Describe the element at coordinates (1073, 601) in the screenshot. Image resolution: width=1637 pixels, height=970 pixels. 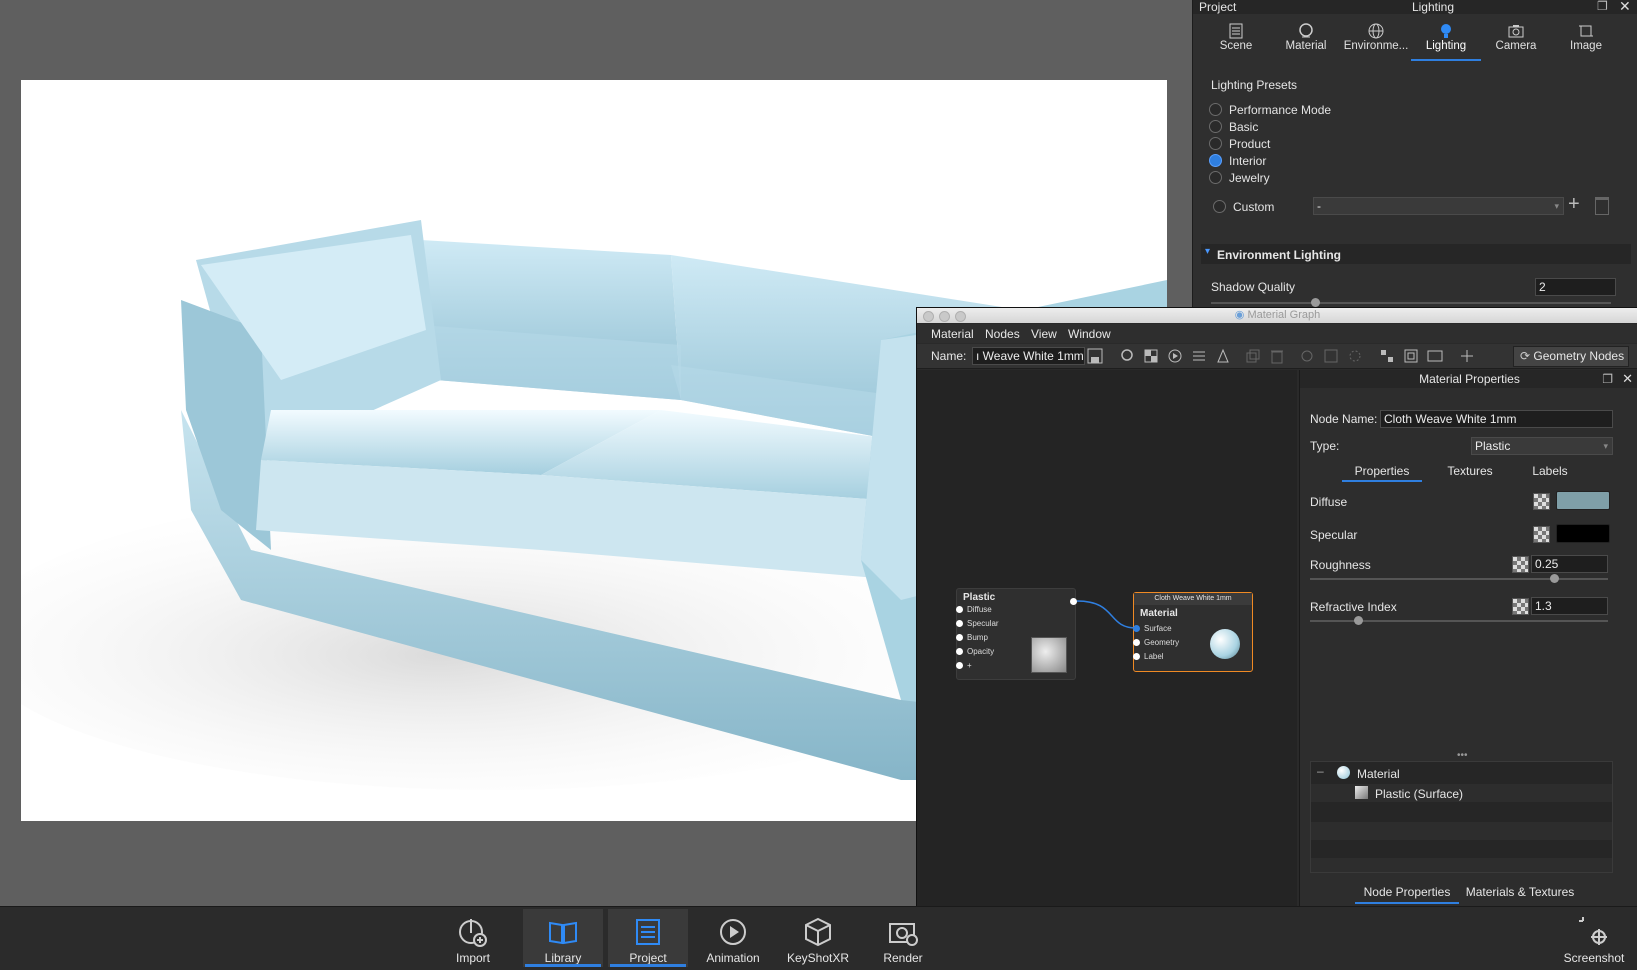
I see `output-port` at that location.